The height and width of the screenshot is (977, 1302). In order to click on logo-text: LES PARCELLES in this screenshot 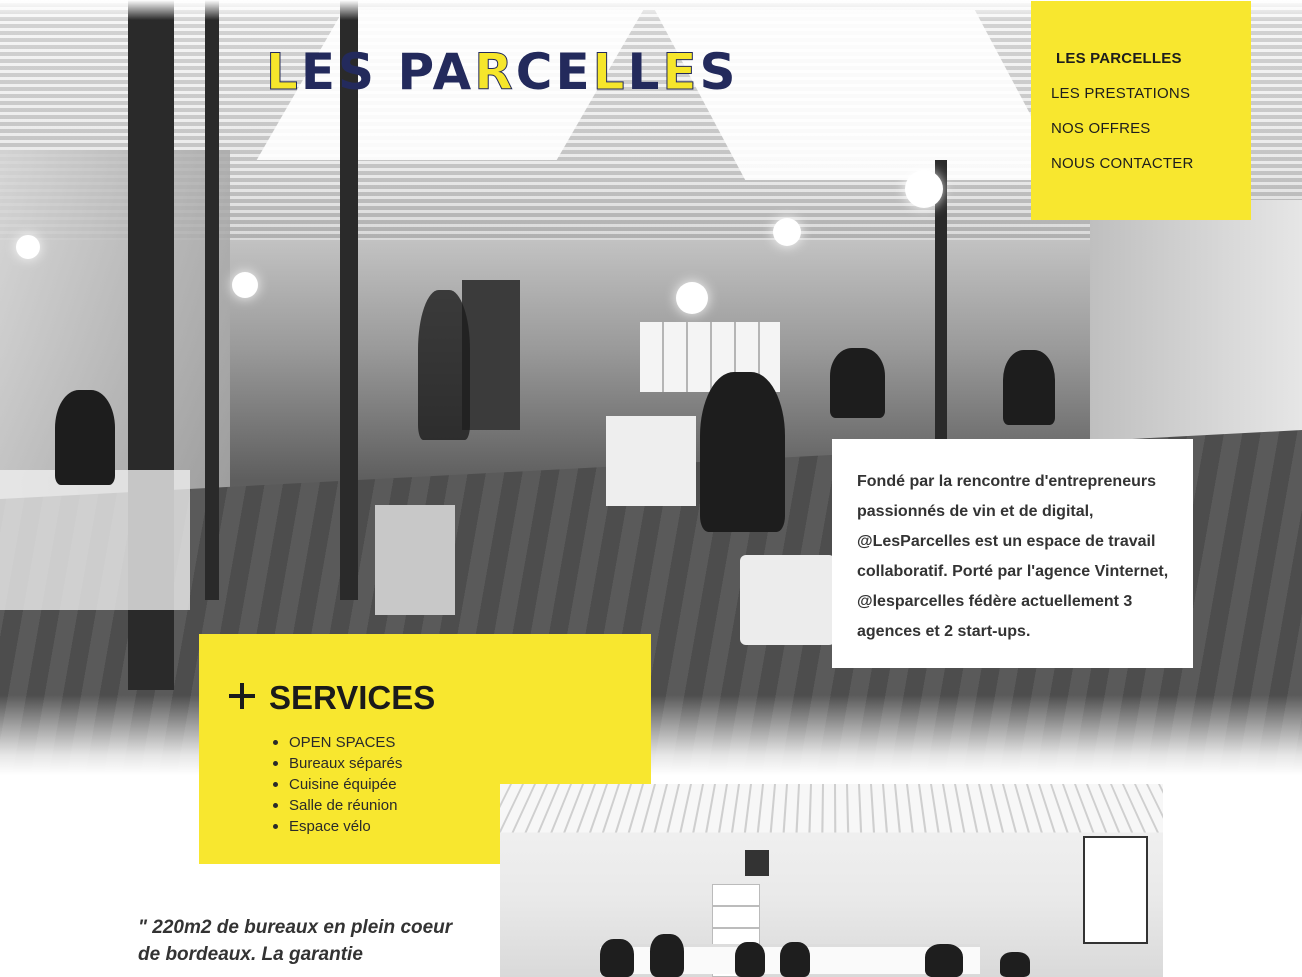, I will do `click(502, 72)`.